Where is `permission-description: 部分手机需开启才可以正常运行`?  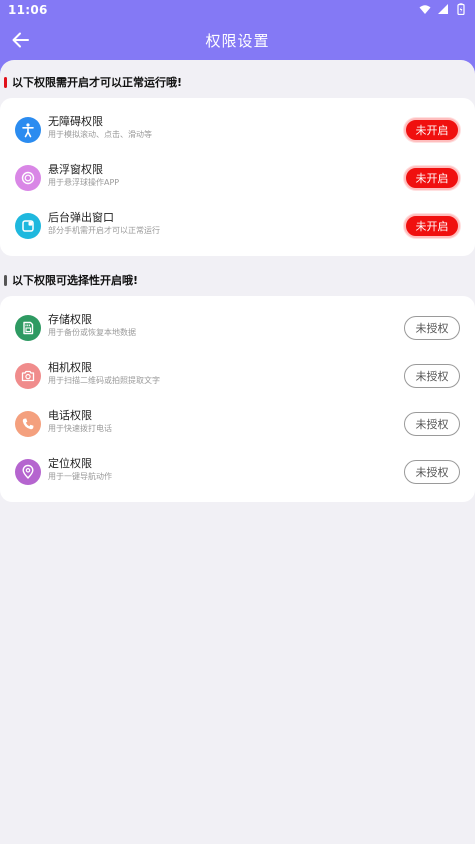
permission-description: 部分手机需开启才可以正常运行 is located at coordinates (104, 230).